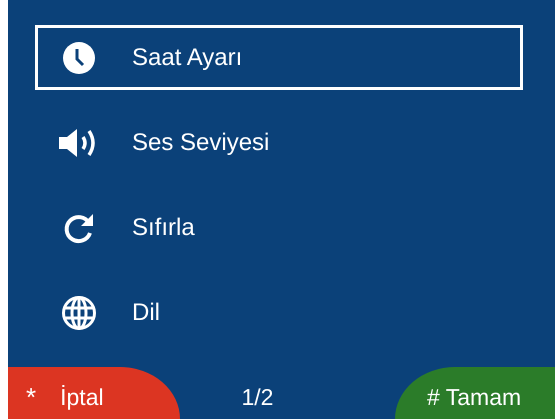 Image resolution: width=555 pixels, height=419 pixels. I want to click on menu-item: Ses Seviyesi, so click(279, 142).